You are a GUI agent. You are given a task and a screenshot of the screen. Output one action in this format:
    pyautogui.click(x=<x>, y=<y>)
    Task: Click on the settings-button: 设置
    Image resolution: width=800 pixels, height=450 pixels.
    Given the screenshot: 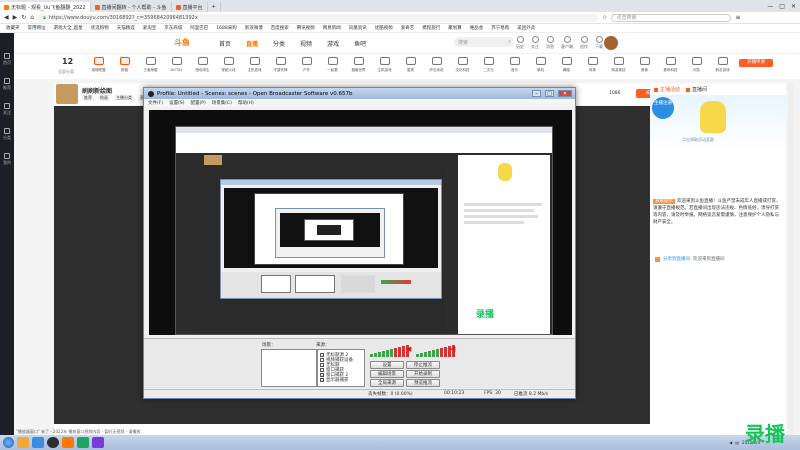 What is the action you would take?
    pyautogui.click(x=387, y=365)
    